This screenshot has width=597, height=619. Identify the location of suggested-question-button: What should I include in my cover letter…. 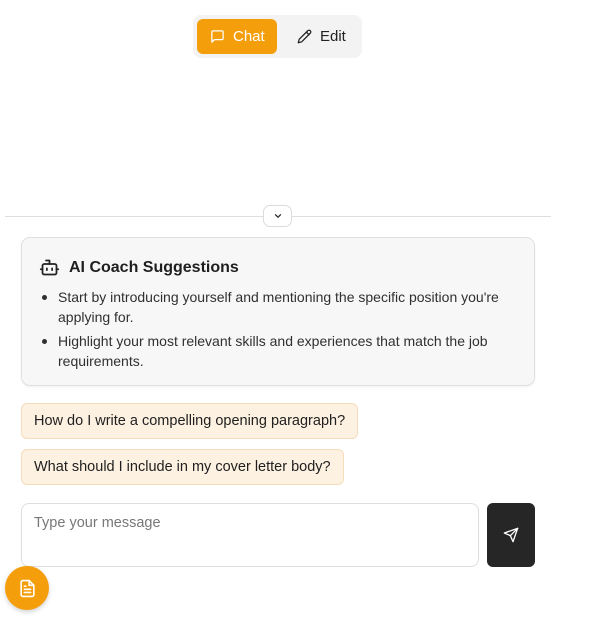
(182, 467).